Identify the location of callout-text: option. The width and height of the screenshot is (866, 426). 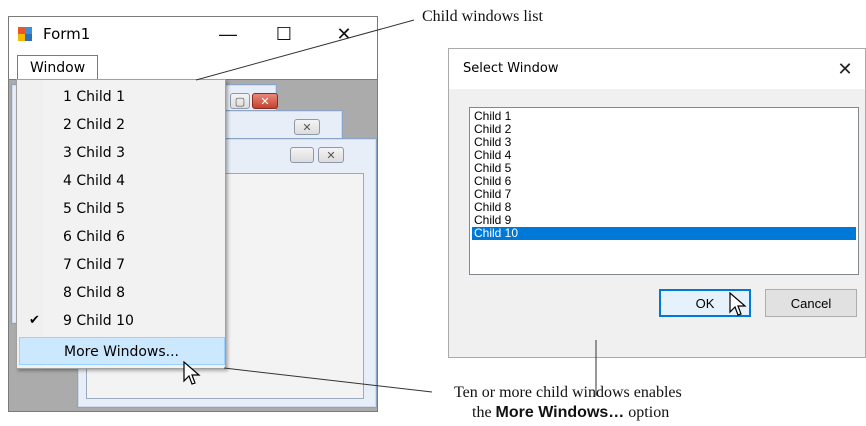
(647, 412).